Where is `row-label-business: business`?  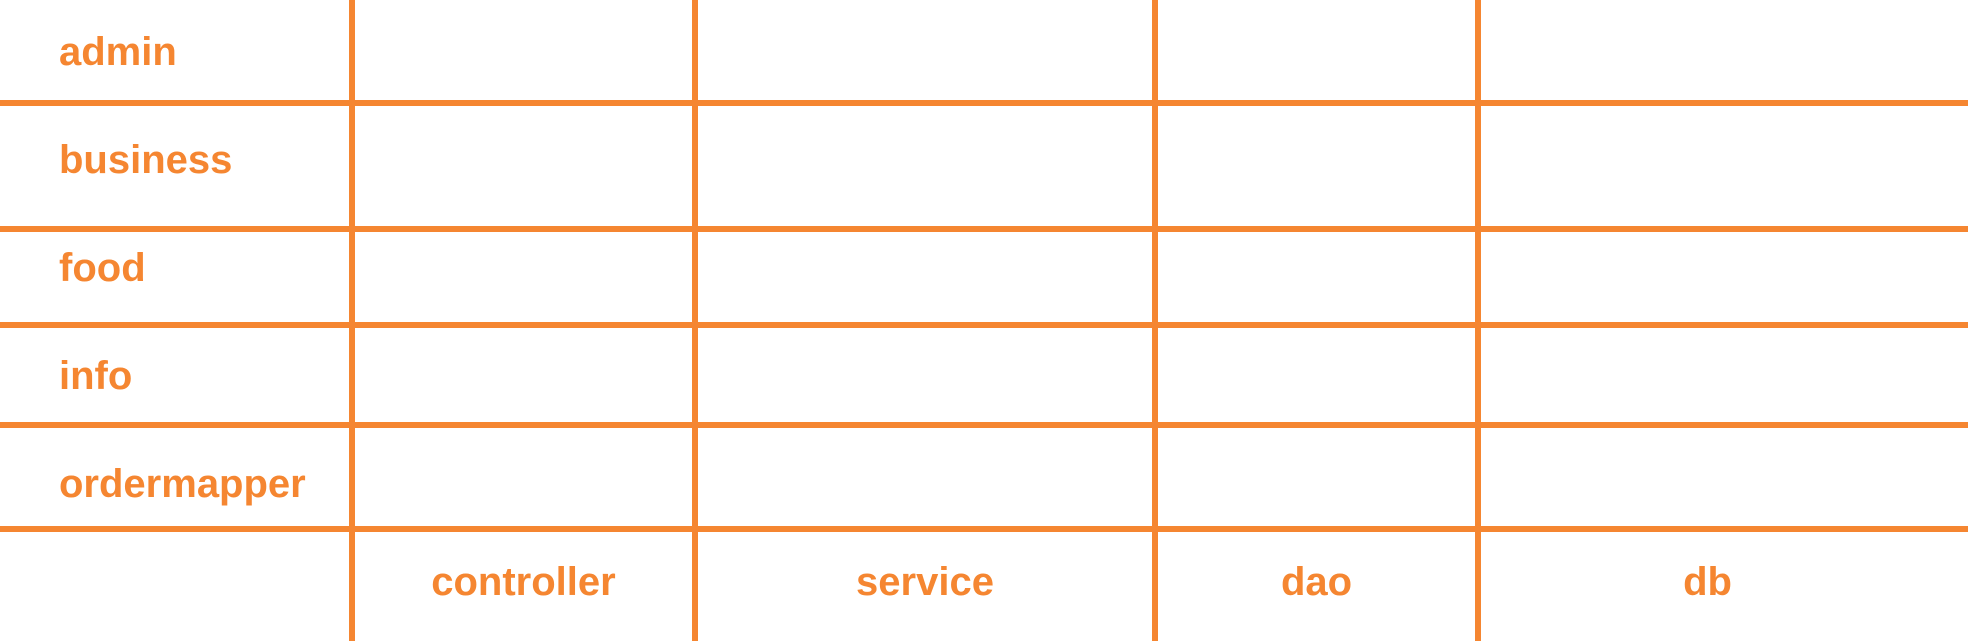 row-label-business: business is located at coordinates (146, 160).